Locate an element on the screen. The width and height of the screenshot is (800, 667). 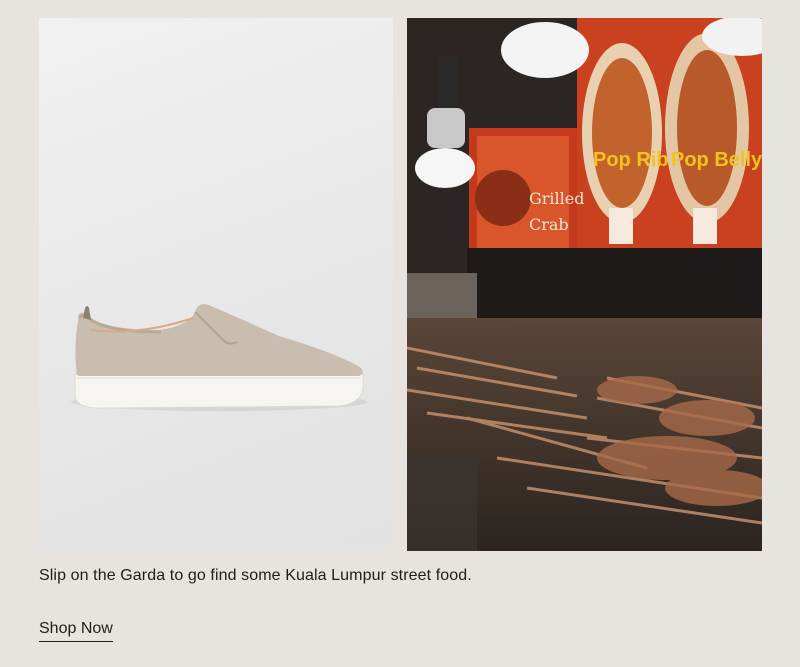
sign-grilled: Grilled is located at coordinates (557, 198).